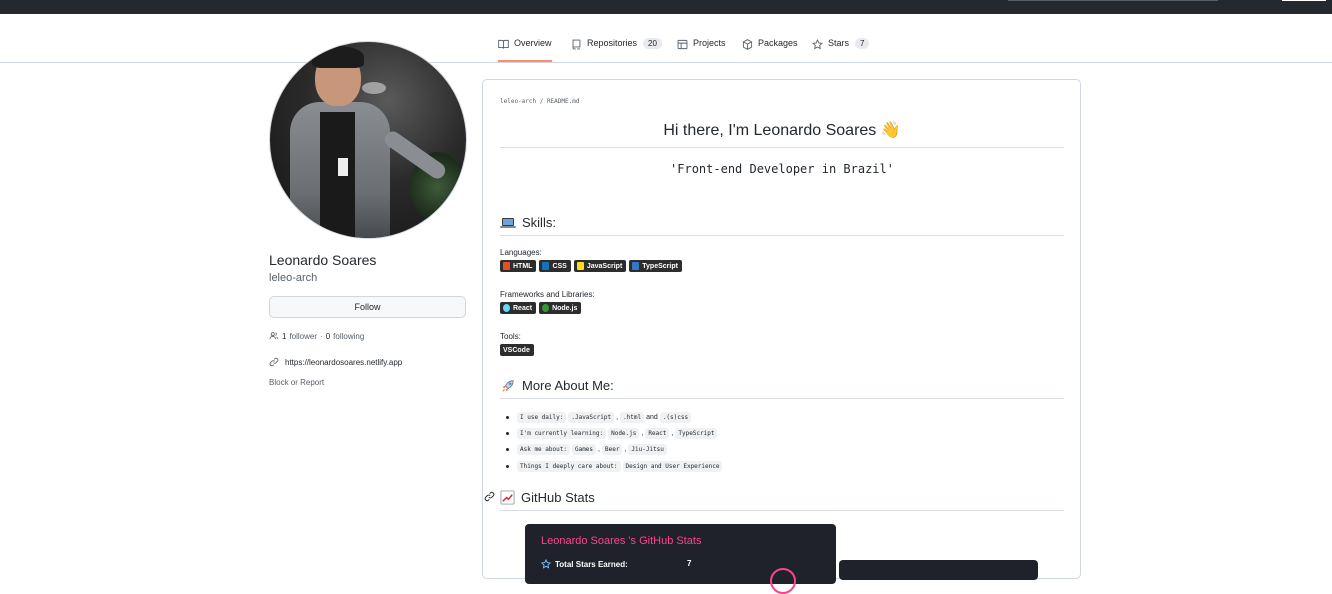 The width and height of the screenshot is (1332, 594). What do you see at coordinates (621, 541) in the screenshot?
I see `stats-card-title: Leonardo Soares 's GitHub Stats` at bounding box center [621, 541].